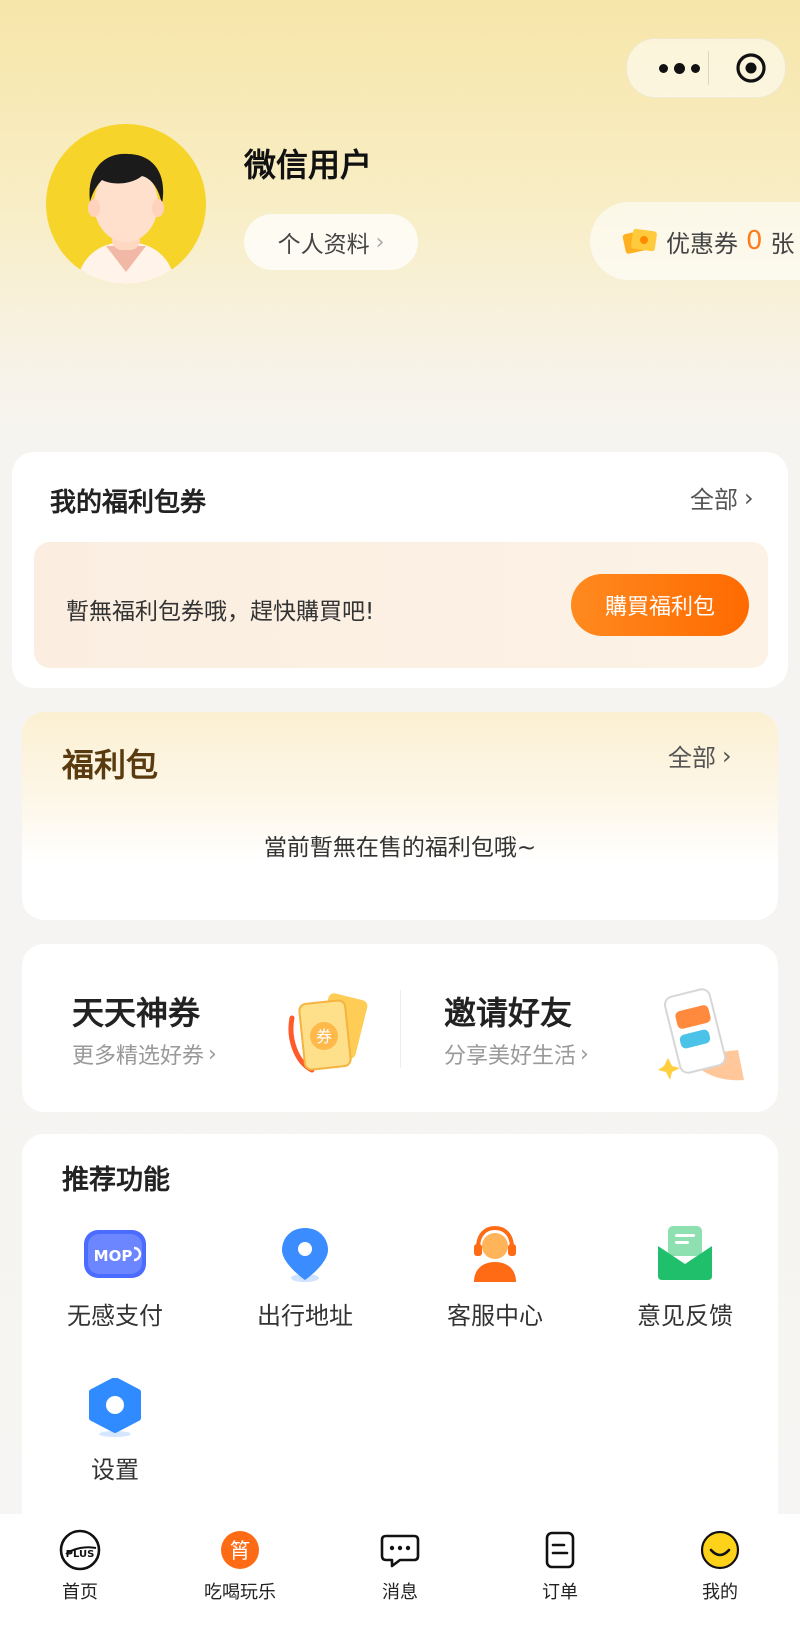  Describe the element at coordinates (508, 1011) in the screenshot. I see `invite-friends-title: 邀请好友` at that location.